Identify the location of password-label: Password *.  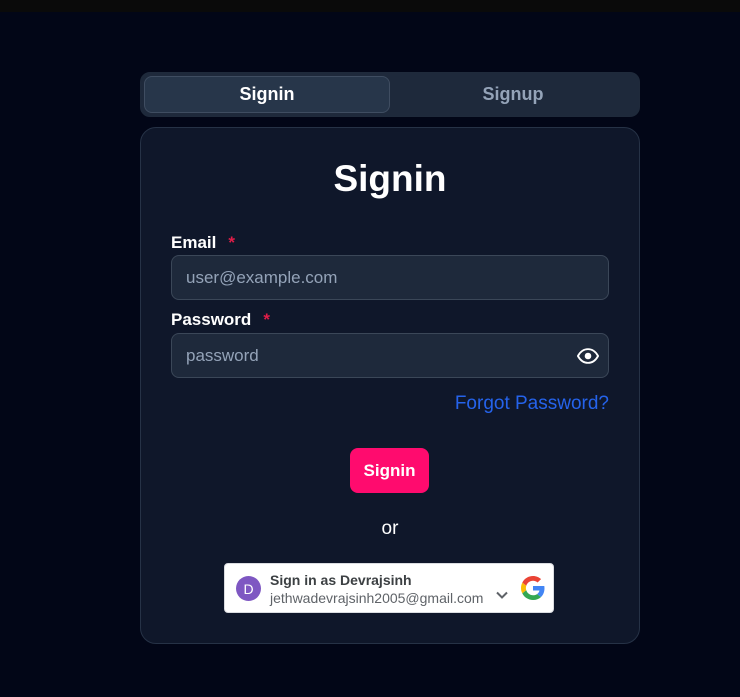
(220, 320).